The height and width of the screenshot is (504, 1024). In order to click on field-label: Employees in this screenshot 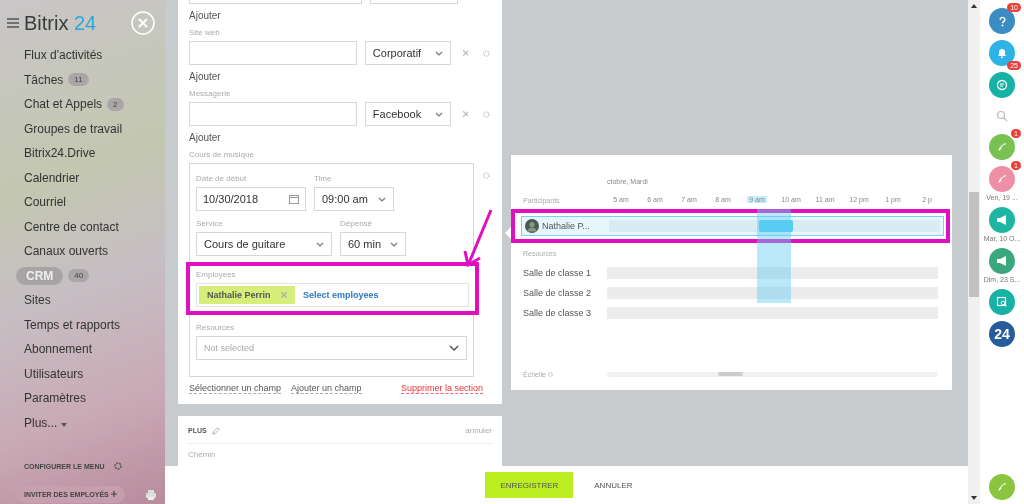, I will do `click(216, 274)`.